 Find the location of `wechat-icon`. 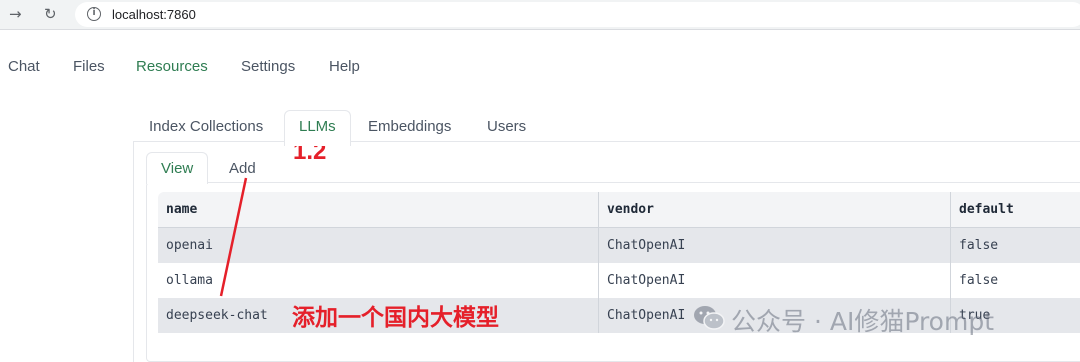

wechat-icon is located at coordinates (709, 318).